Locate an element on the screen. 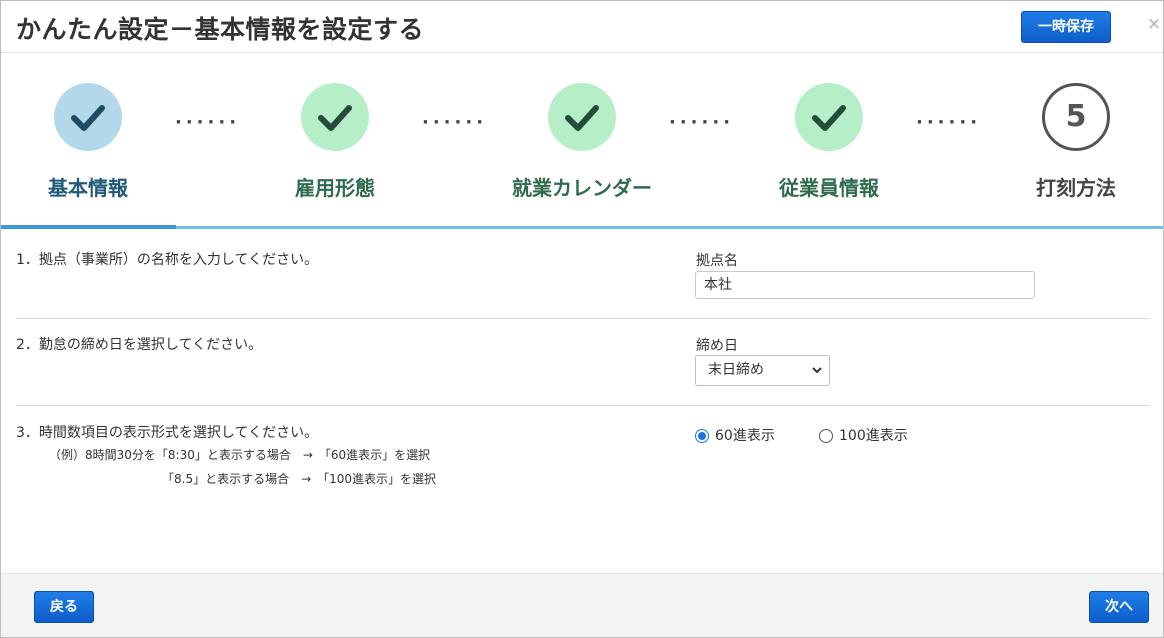 This screenshot has width=1164, height=638. form-row-location: 1．拠点（事業所）の名称を入力してください。 拠点名 本社 is located at coordinates (583, 274).